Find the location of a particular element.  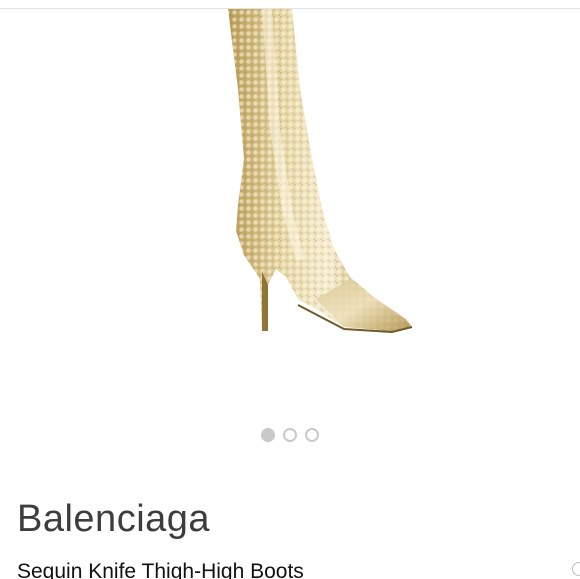

header-divider is located at coordinates (290, 4).